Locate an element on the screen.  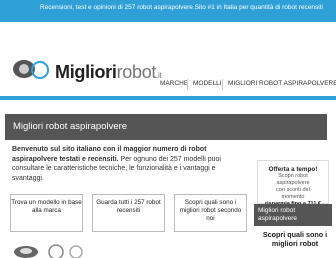
offer-line: Scopri robot is located at coordinates (293, 176).